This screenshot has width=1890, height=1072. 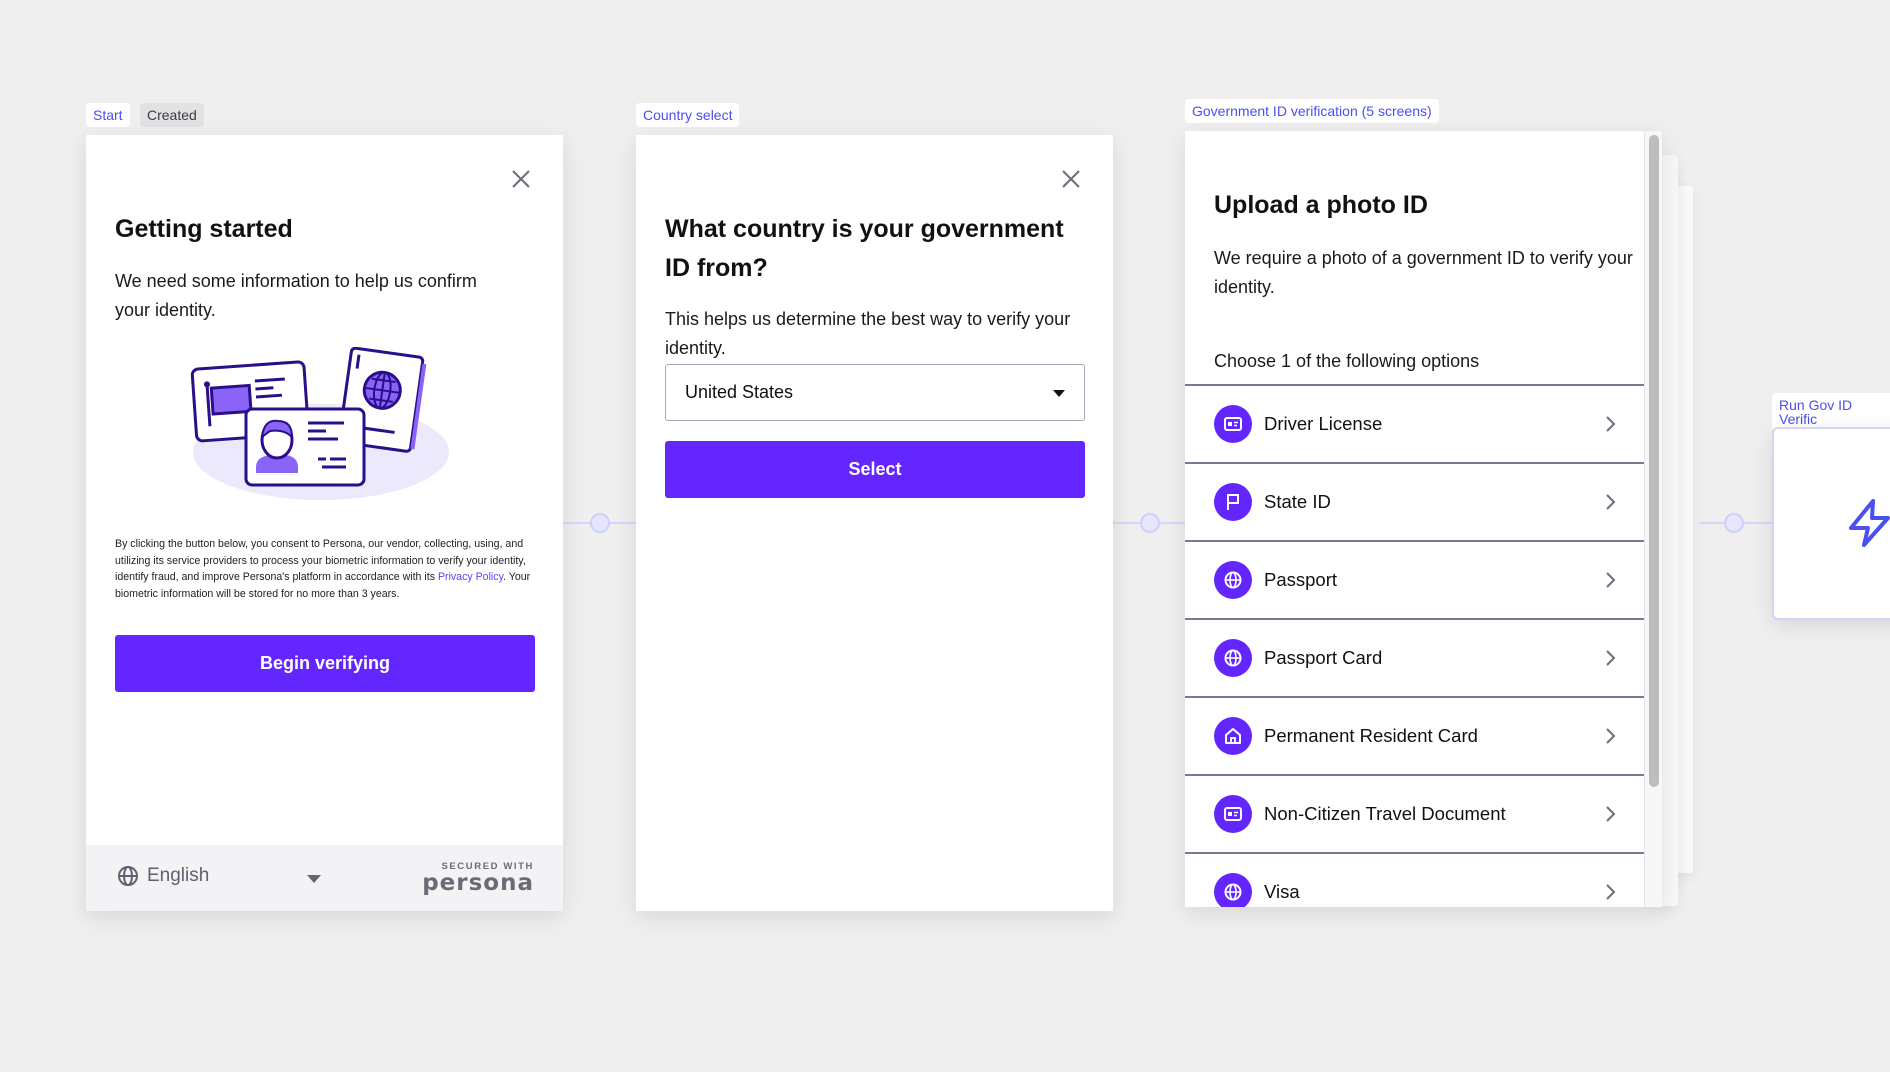 What do you see at coordinates (1275, 111) in the screenshot?
I see `node-tag-label: Government ID verification` at bounding box center [1275, 111].